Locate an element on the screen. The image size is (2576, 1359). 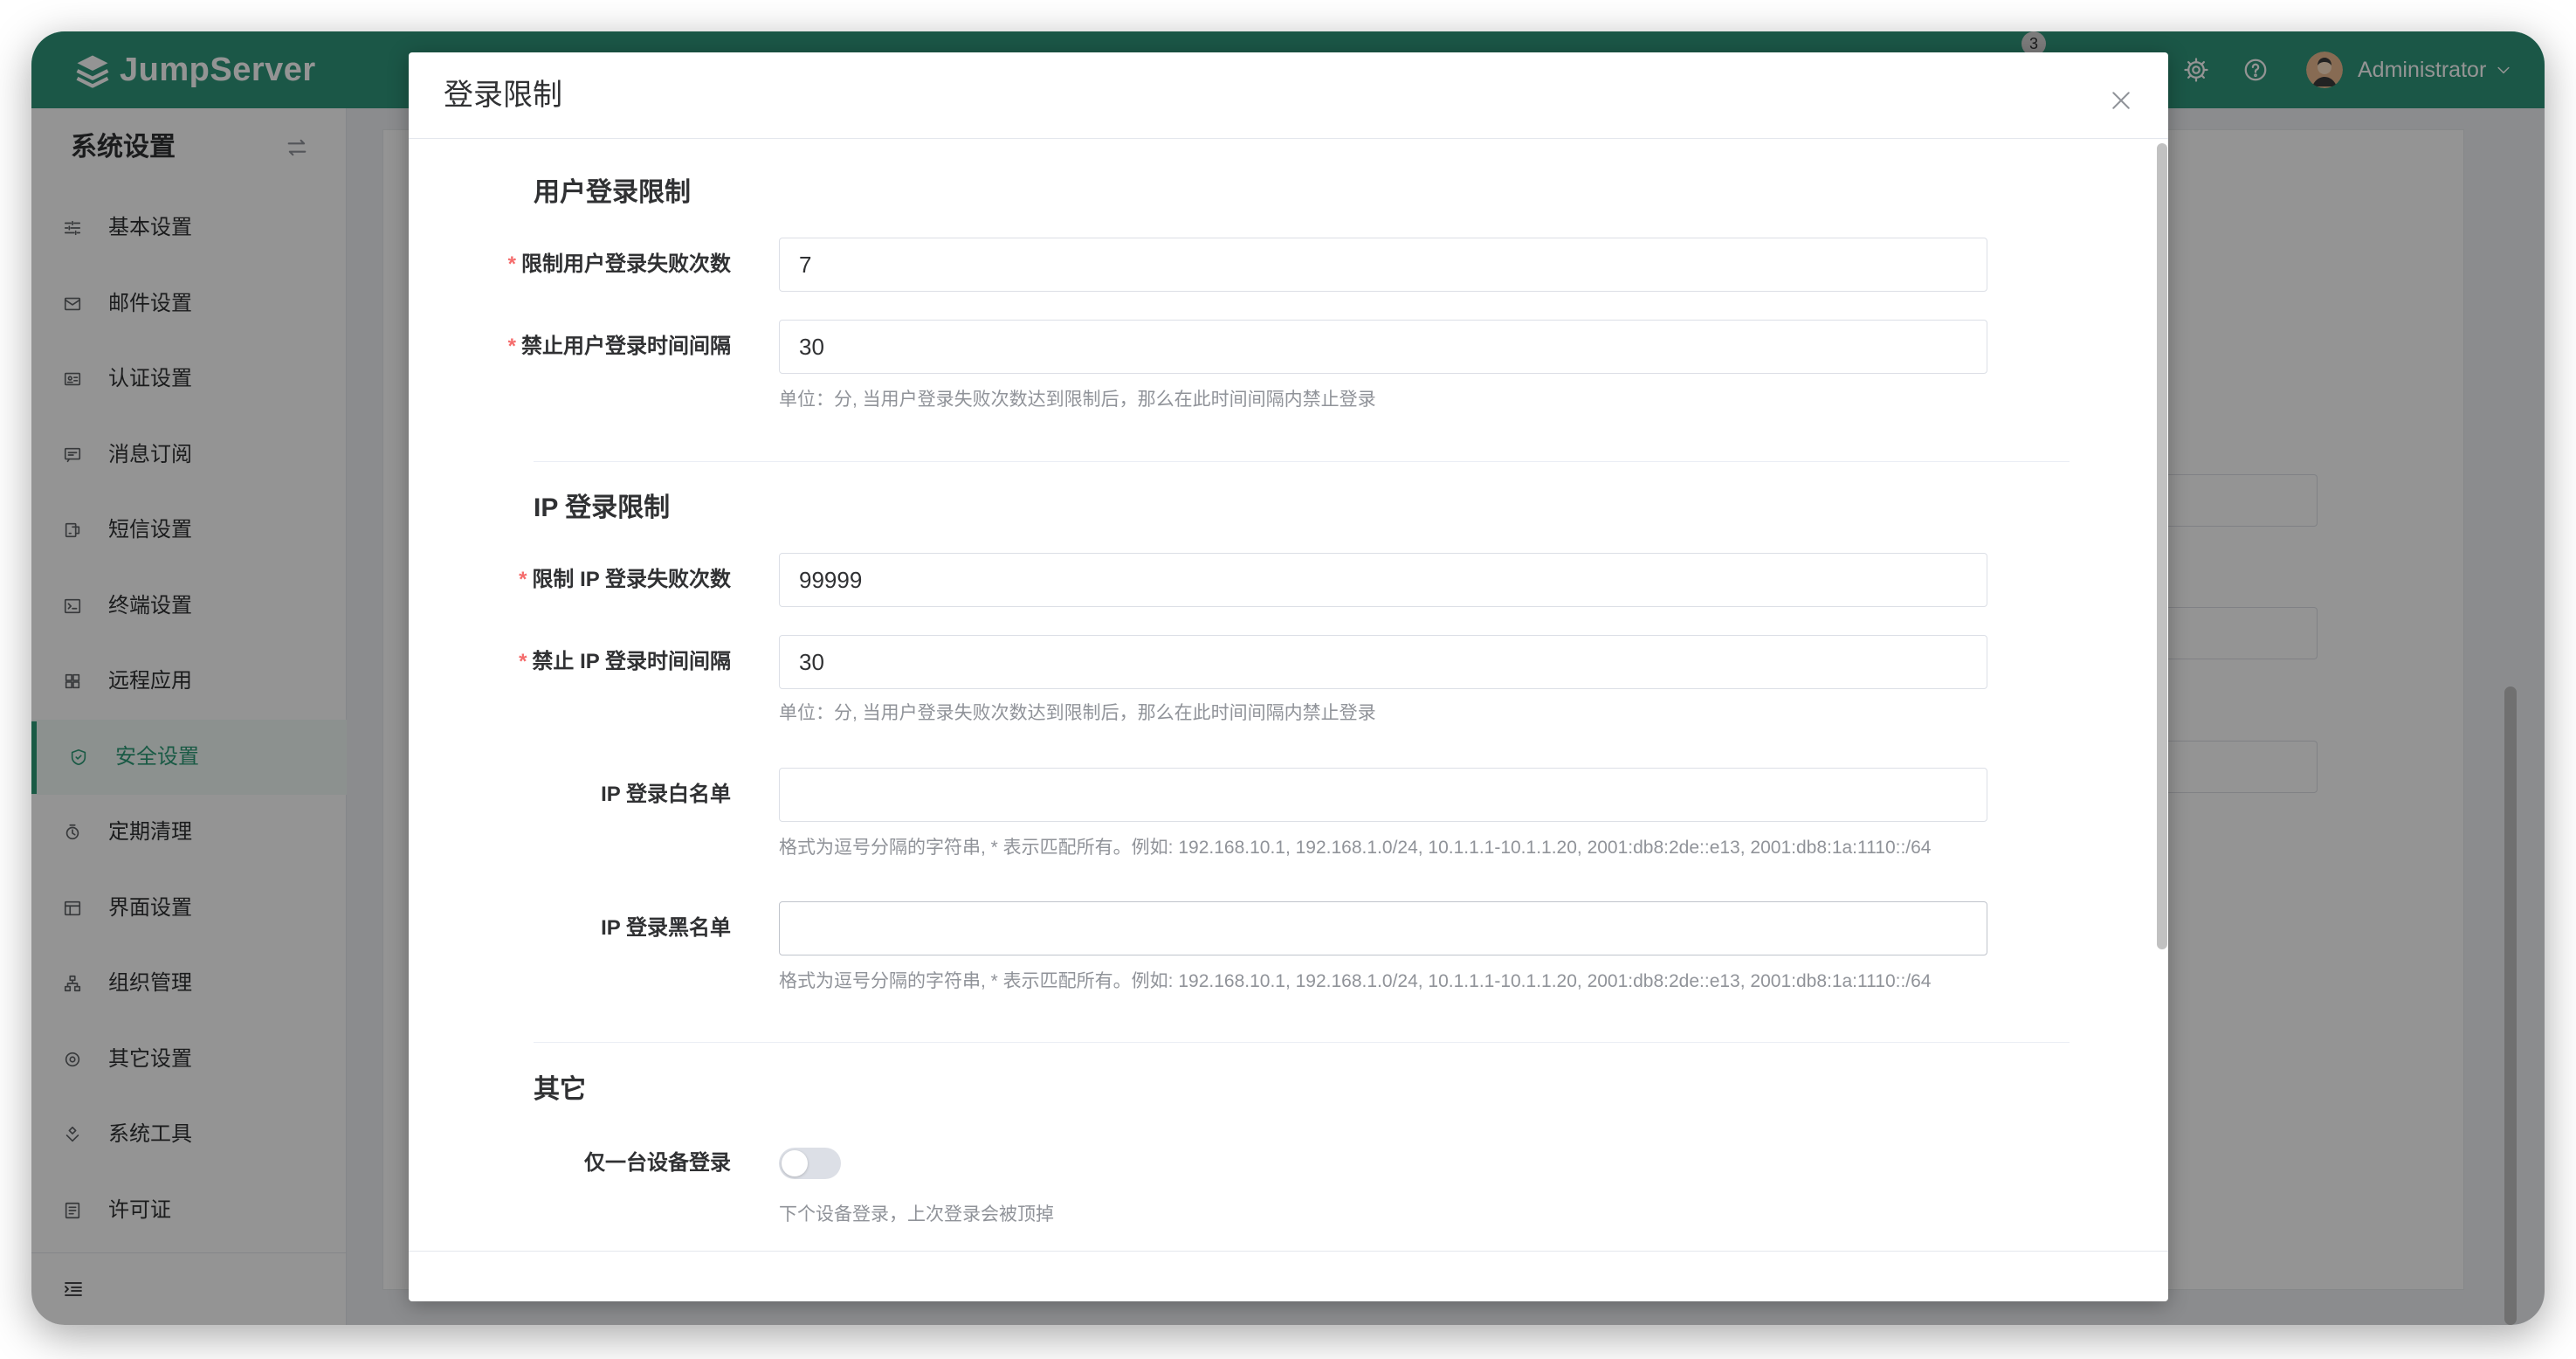
ip-whitelist-label: IP 登录白名单 is located at coordinates (666, 794).